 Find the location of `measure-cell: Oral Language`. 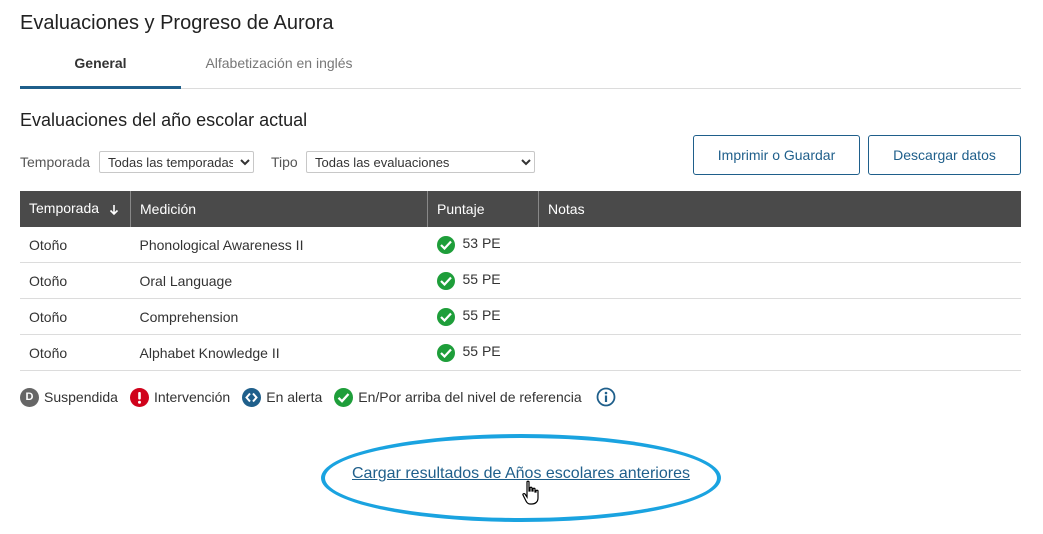

measure-cell: Oral Language is located at coordinates (279, 280).